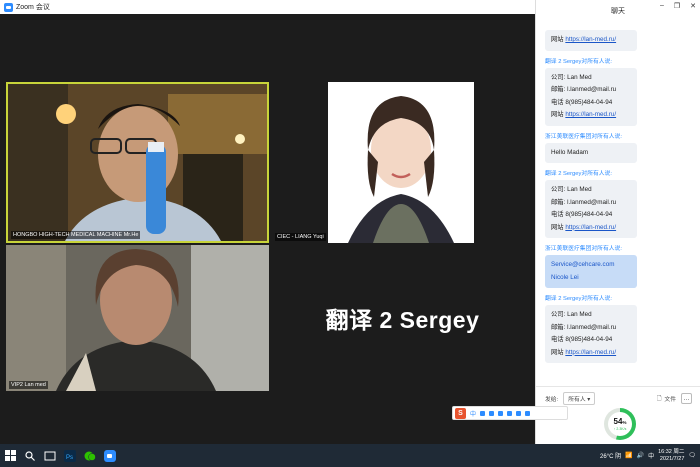 The width and height of the screenshot is (700, 467). I want to click on input-language: 中, so click(651, 455).